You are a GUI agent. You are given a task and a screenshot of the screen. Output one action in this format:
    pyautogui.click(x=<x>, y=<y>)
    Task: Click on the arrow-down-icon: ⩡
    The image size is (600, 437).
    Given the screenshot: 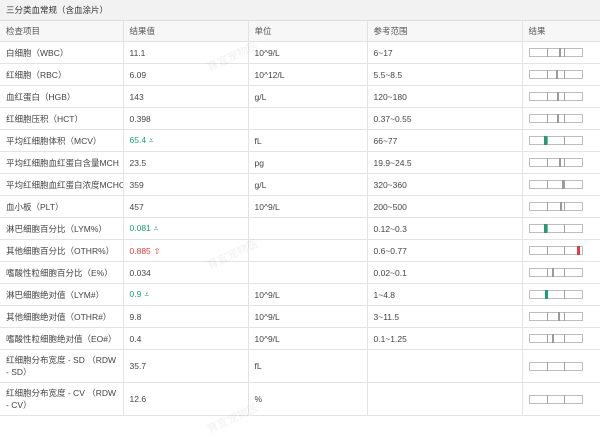 What is the action you would take?
    pyautogui.click(x=151, y=140)
    